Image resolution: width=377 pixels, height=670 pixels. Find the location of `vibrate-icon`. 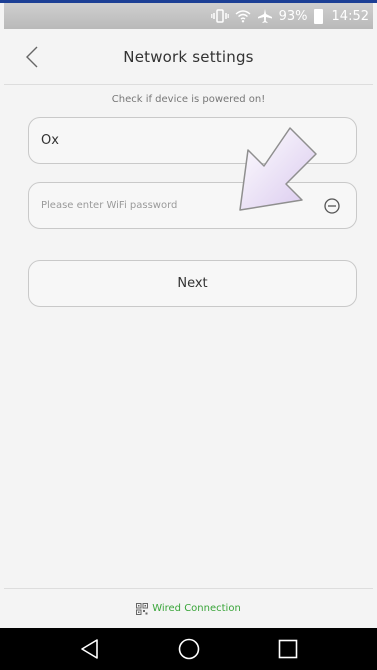

vibrate-icon is located at coordinates (219, 16).